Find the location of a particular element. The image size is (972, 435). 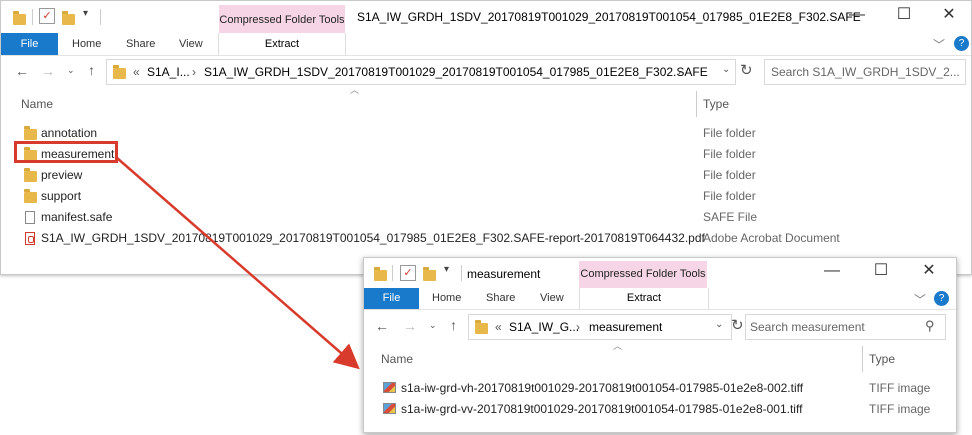

annotation-arrow is located at coordinates (238, 263).